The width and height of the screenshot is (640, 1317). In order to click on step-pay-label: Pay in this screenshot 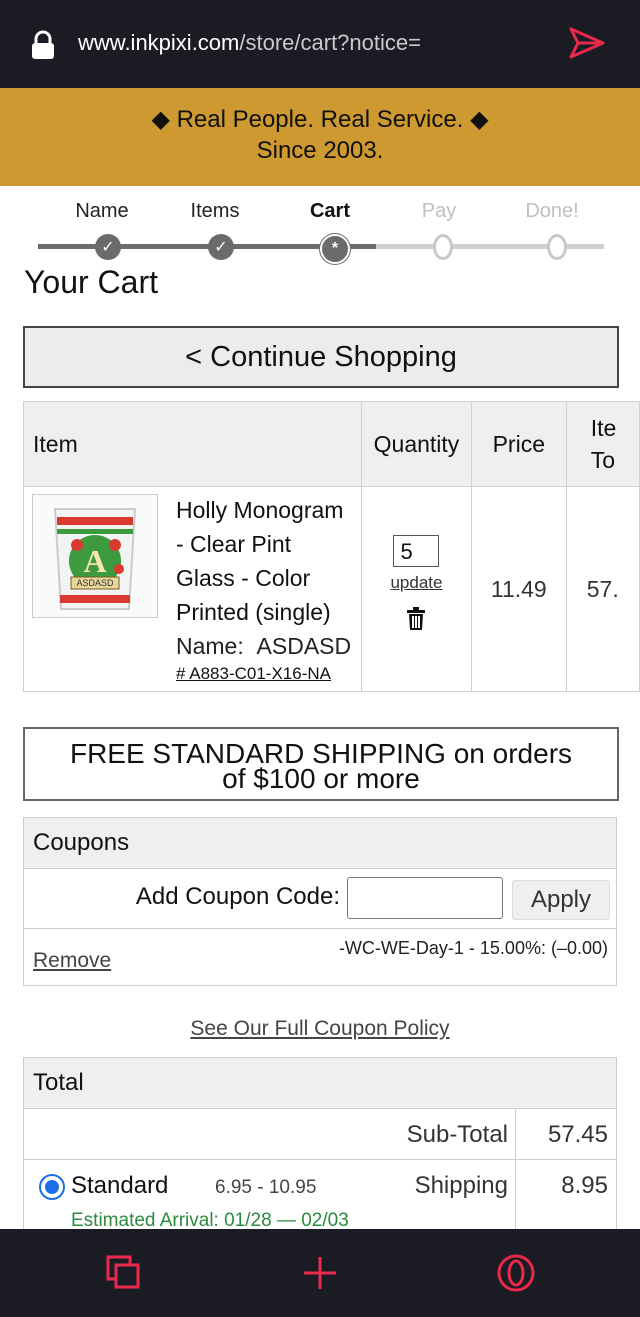, I will do `click(439, 211)`.